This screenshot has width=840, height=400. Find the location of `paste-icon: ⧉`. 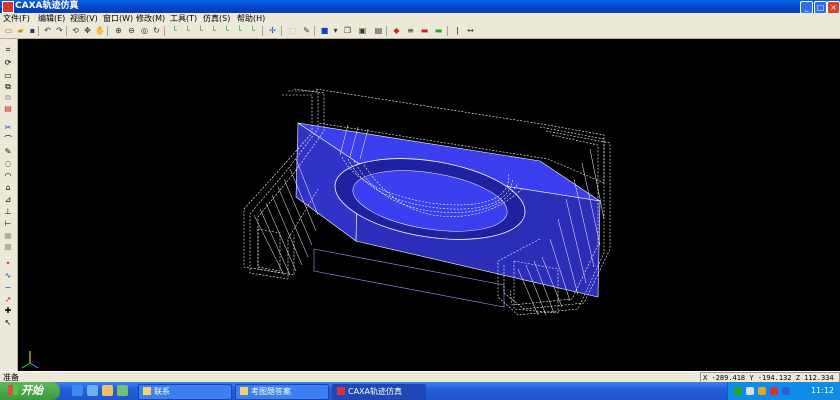

paste-icon: ⧉ is located at coordinates (8, 97).